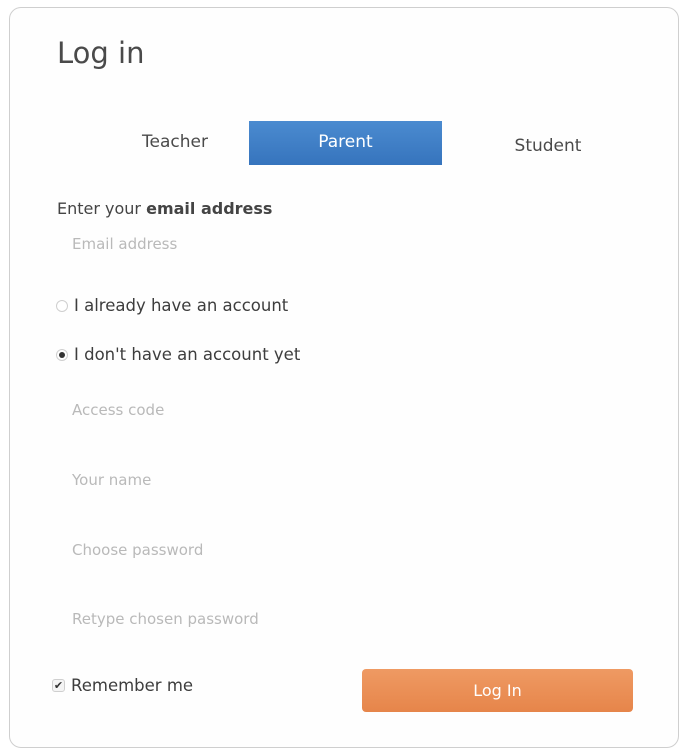 Image resolution: width=682 pixels, height=752 pixels. Describe the element at coordinates (175, 143) in the screenshot. I see `tab-teacher: Teacher` at that location.